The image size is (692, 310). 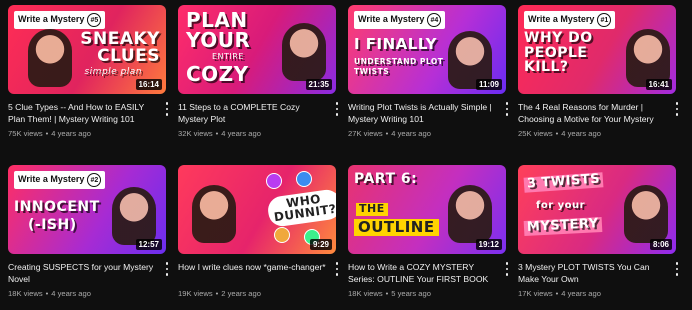 I want to click on series-tag: Write a Mystery #5, so click(x=60, y=20).